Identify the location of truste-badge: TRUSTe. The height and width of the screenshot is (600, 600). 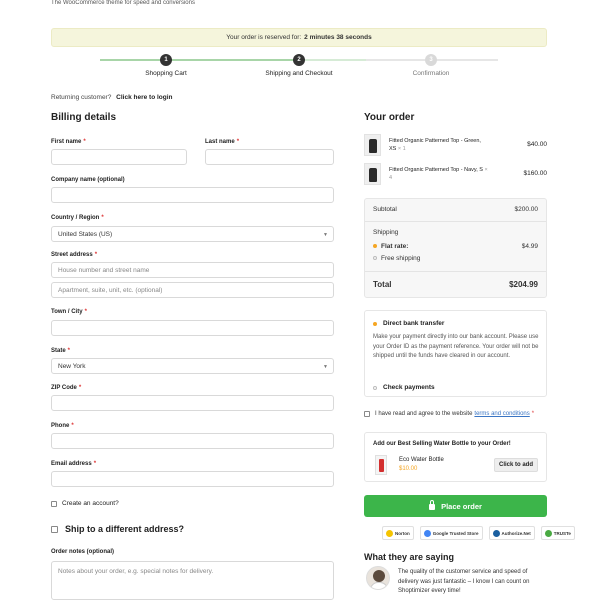
(557, 533).